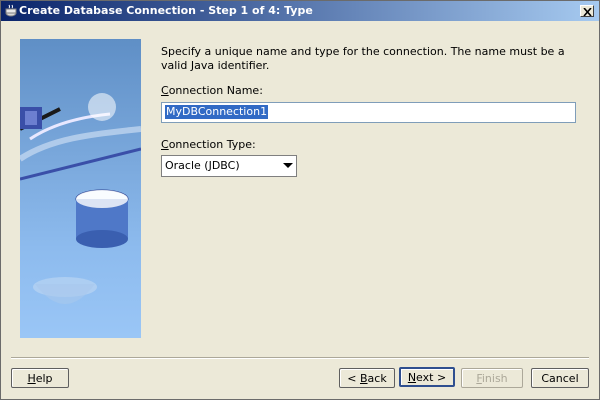  I want to click on close-x-icon, so click(587, 12).